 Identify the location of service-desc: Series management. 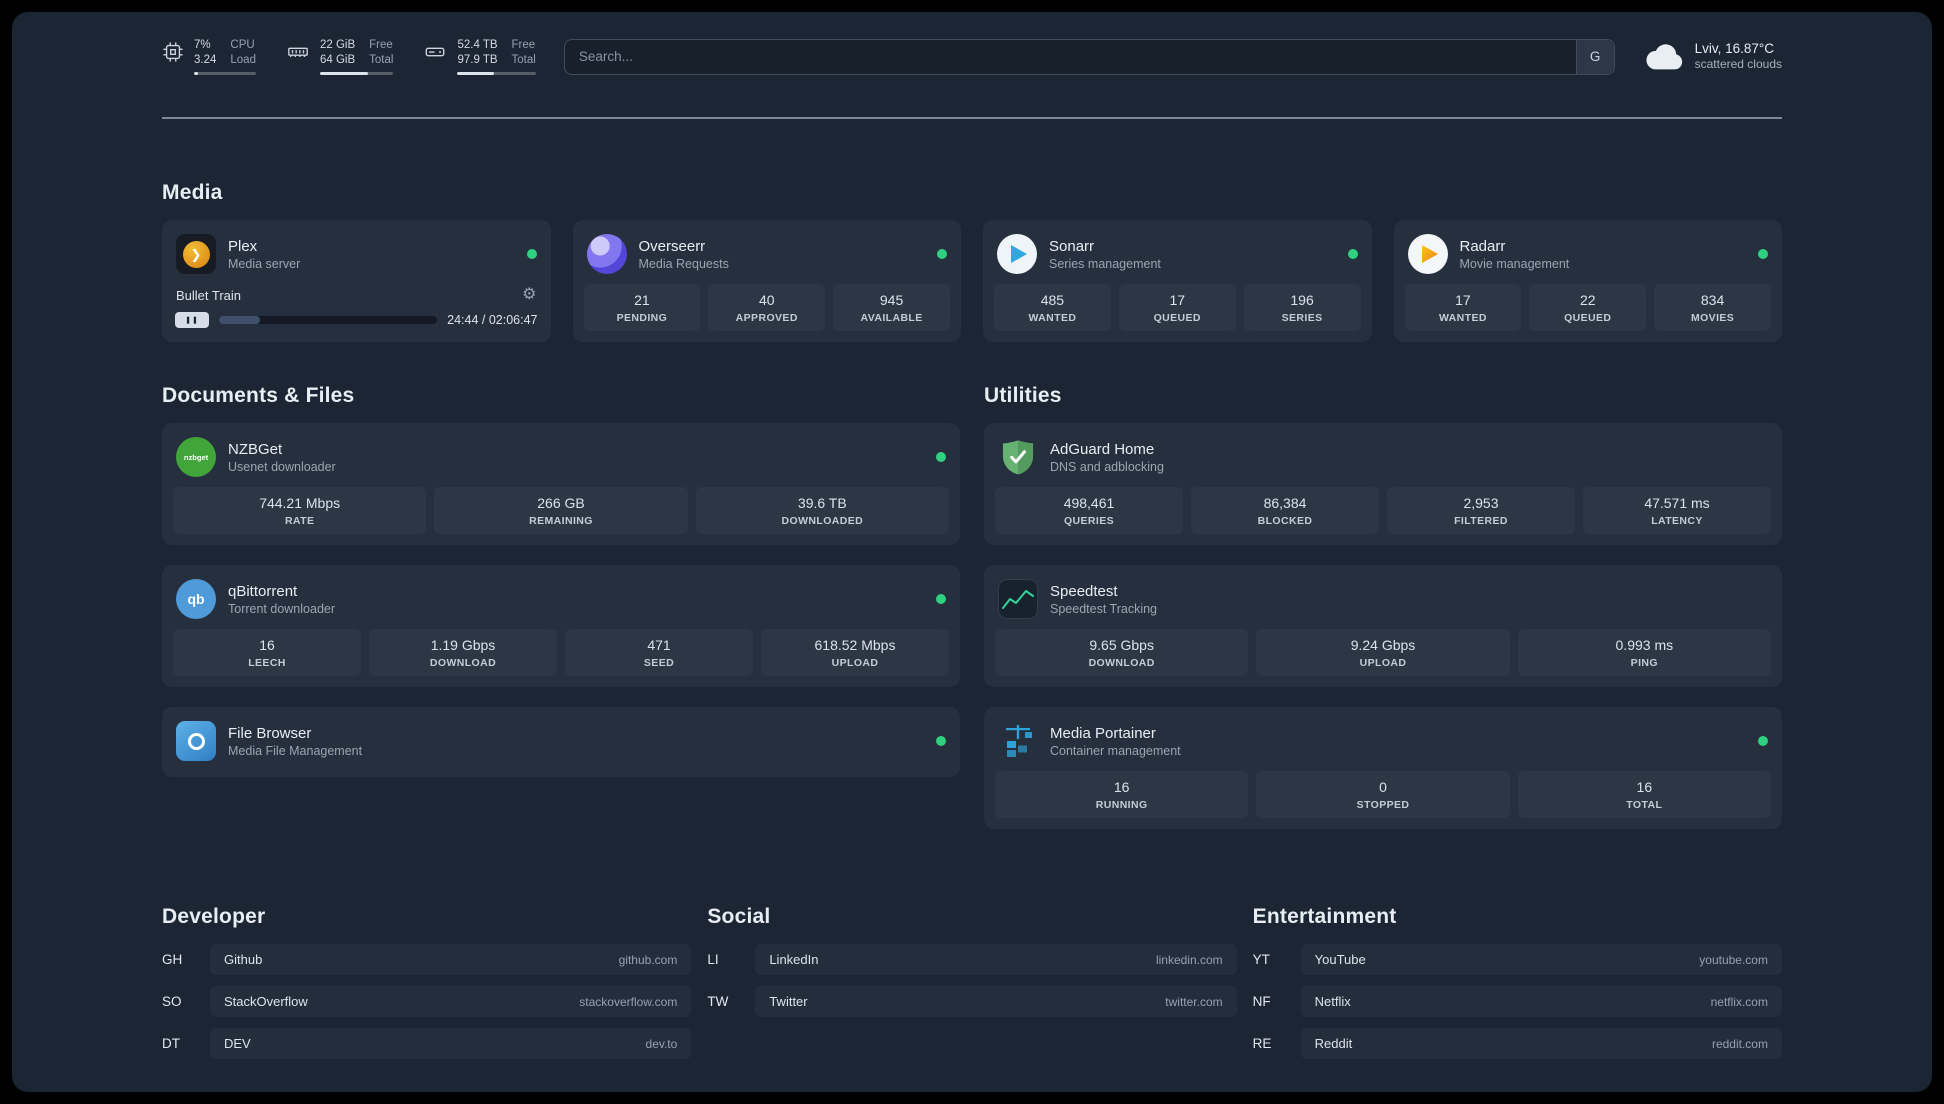
(1105, 263).